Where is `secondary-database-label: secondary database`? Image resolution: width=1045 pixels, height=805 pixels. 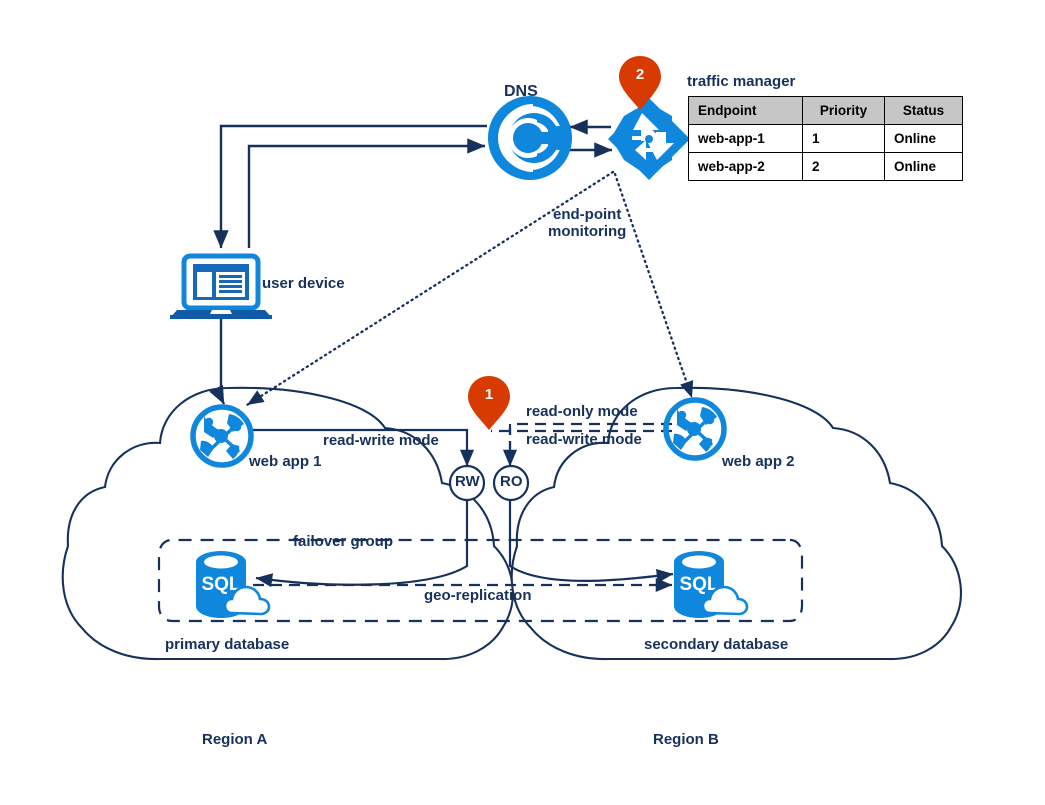 secondary-database-label: secondary database is located at coordinates (716, 644).